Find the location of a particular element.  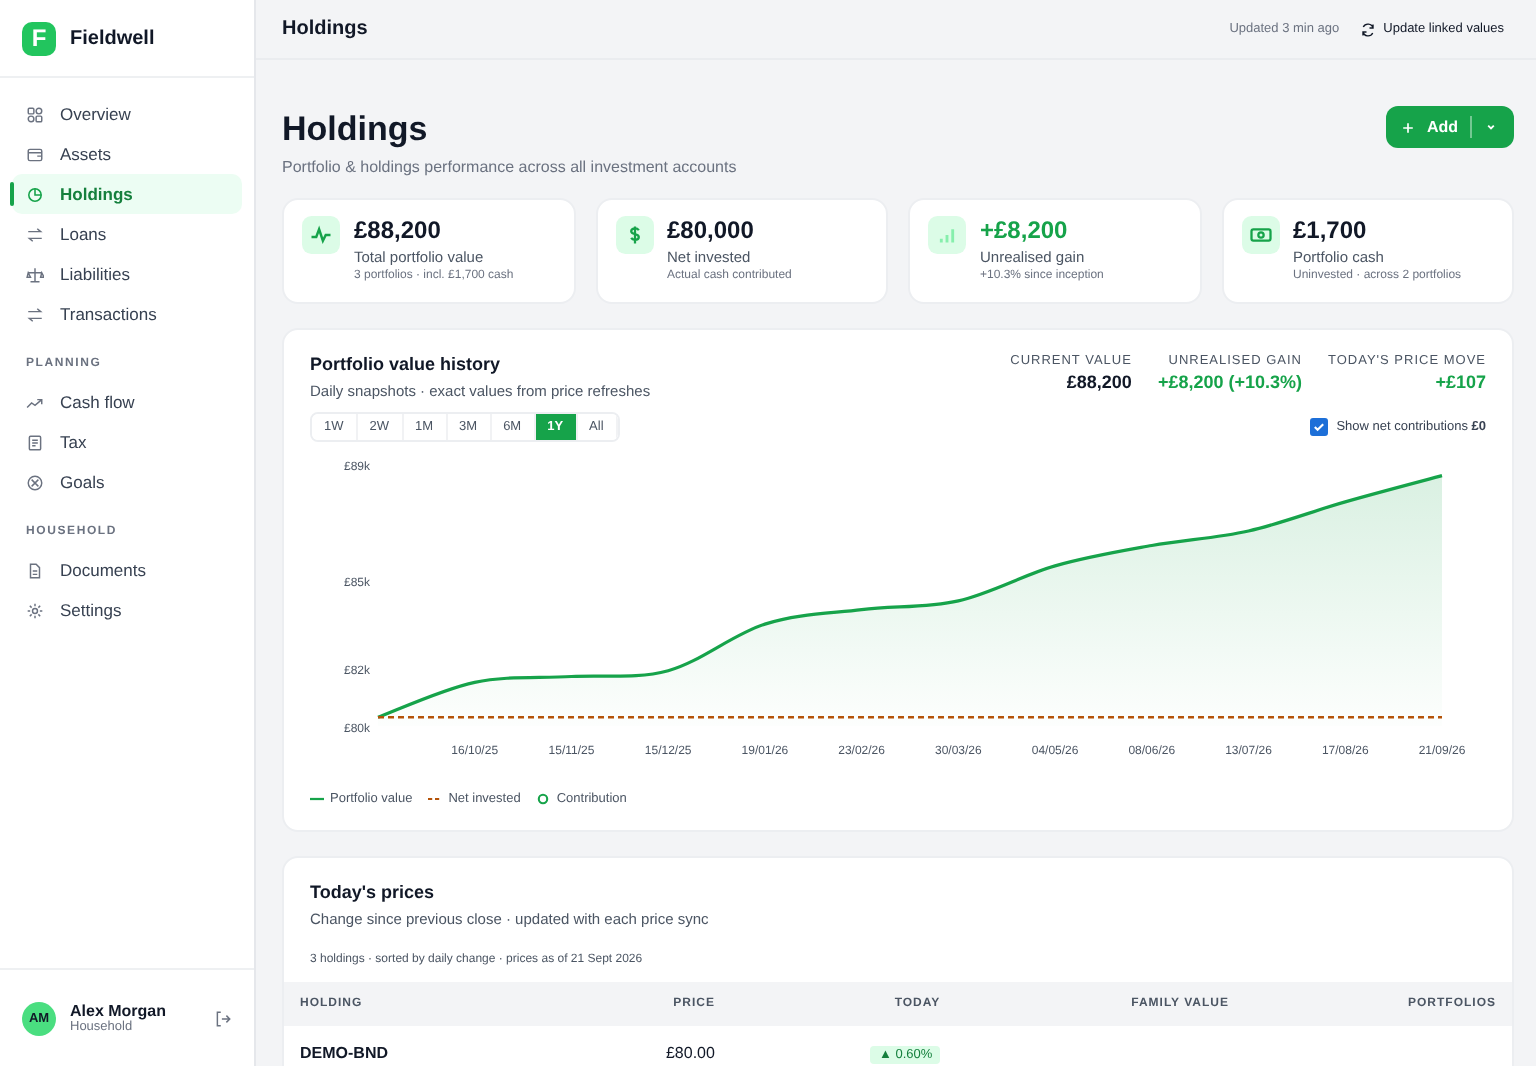

bars-icon is located at coordinates (947, 235).